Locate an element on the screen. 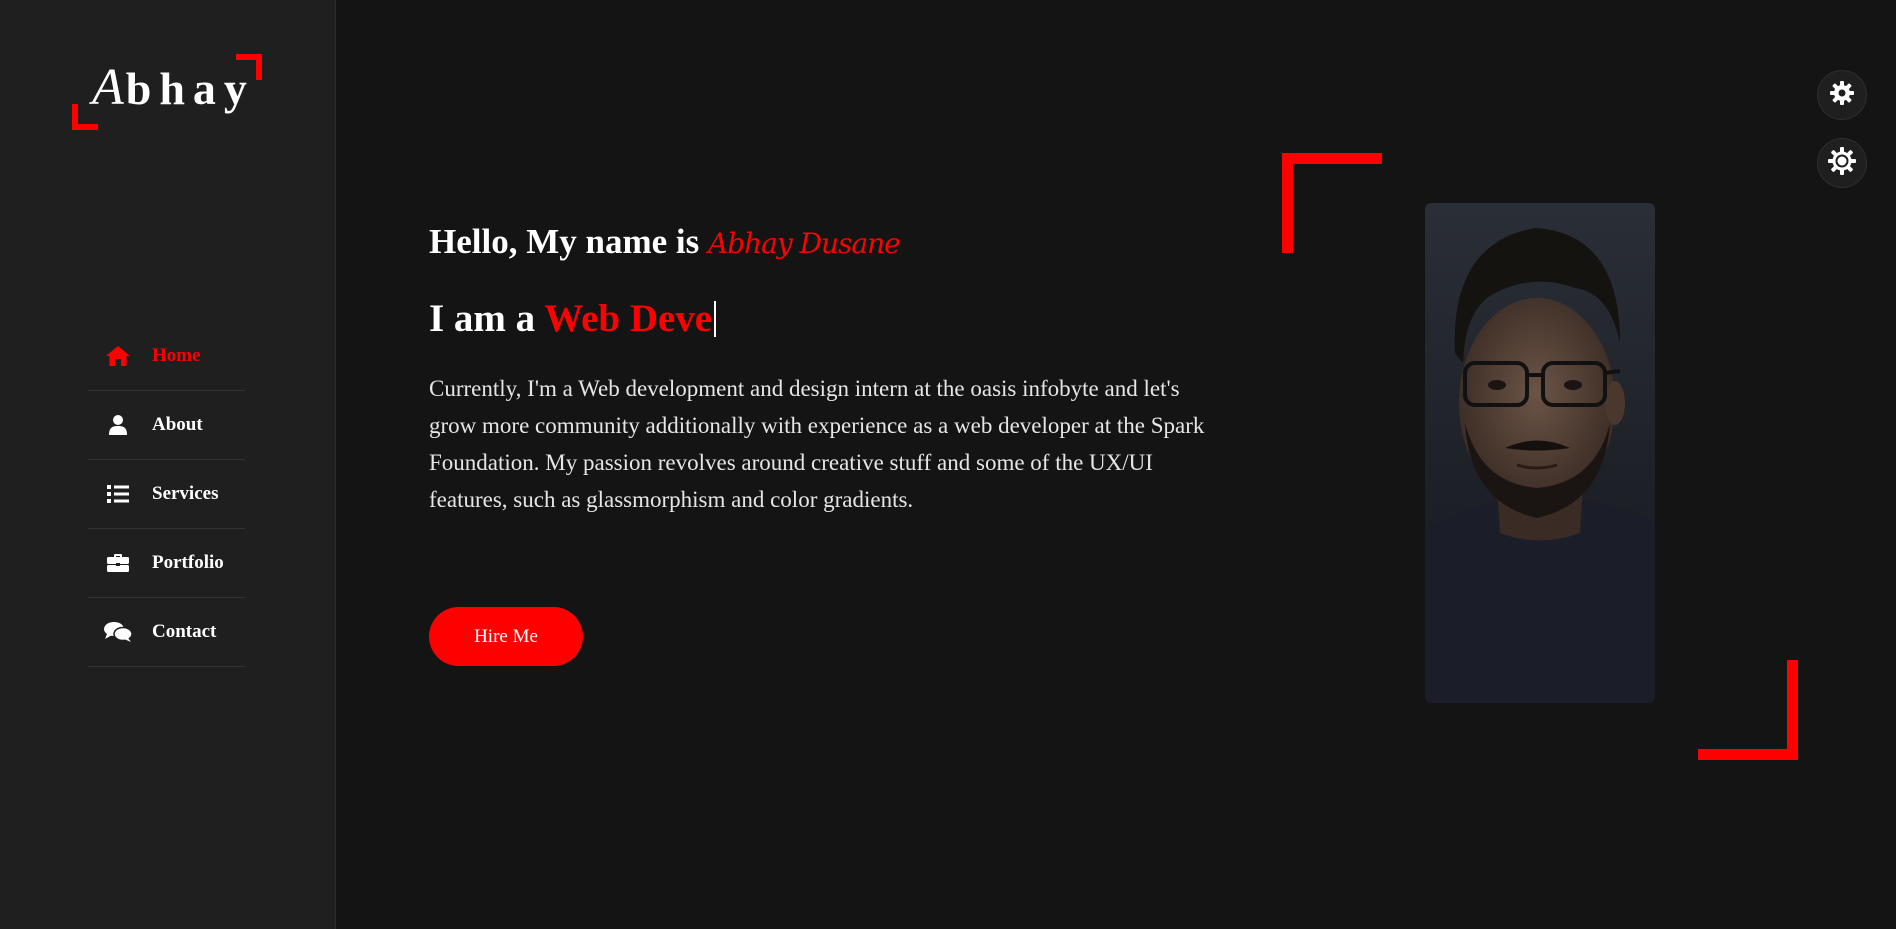 The height and width of the screenshot is (929, 1896). nav-item-portfolio: Portfolio is located at coordinates (166, 563).